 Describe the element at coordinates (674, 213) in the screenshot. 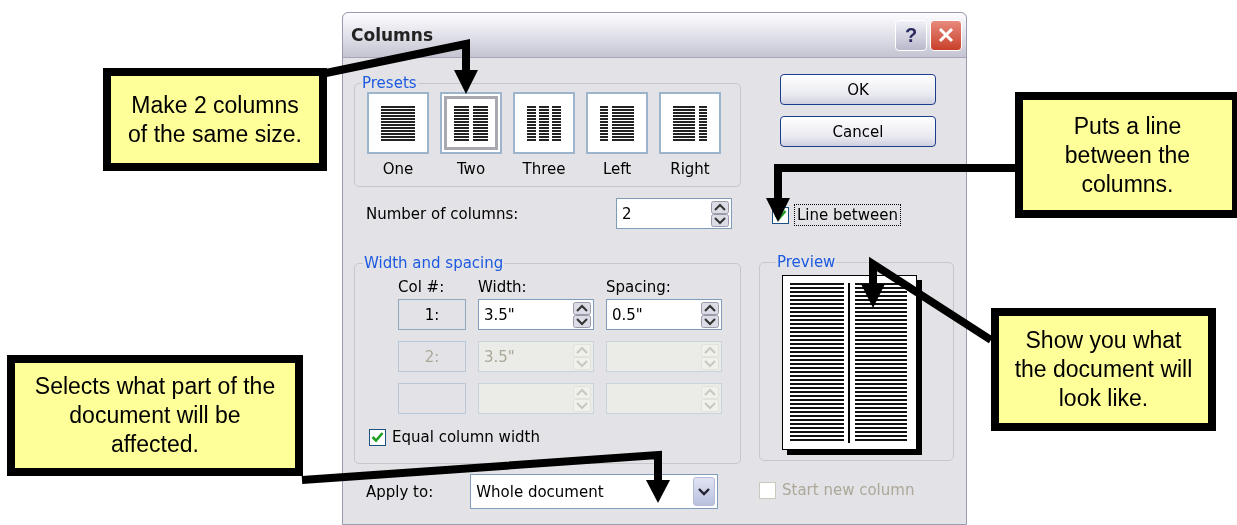

I see `number-spin-field: 2` at that location.